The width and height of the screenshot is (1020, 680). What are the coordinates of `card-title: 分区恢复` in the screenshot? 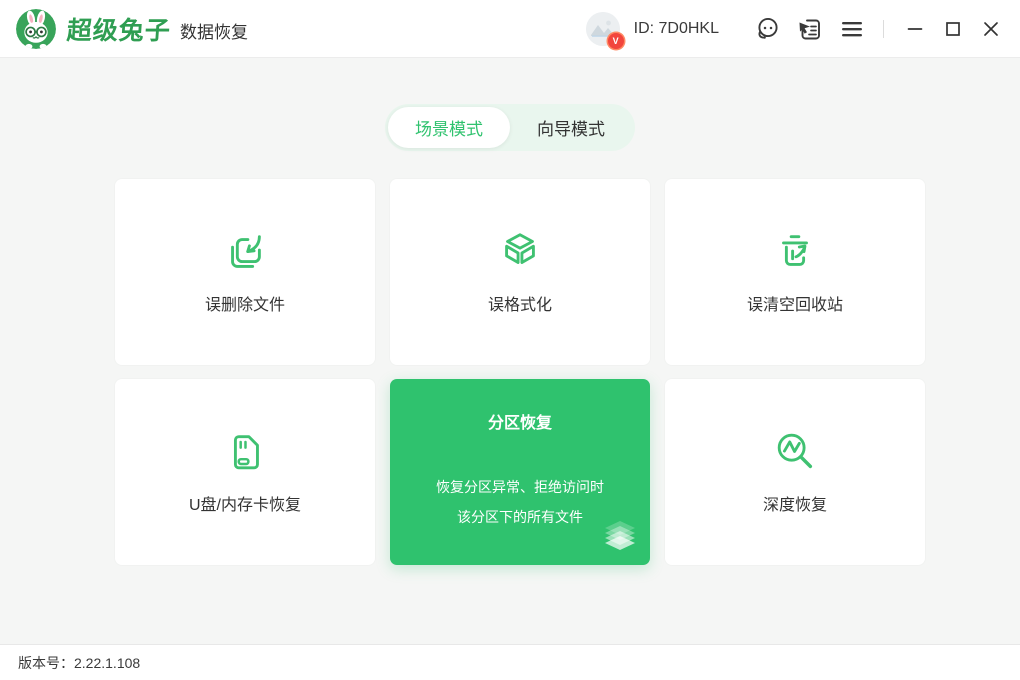 It's located at (519, 423).